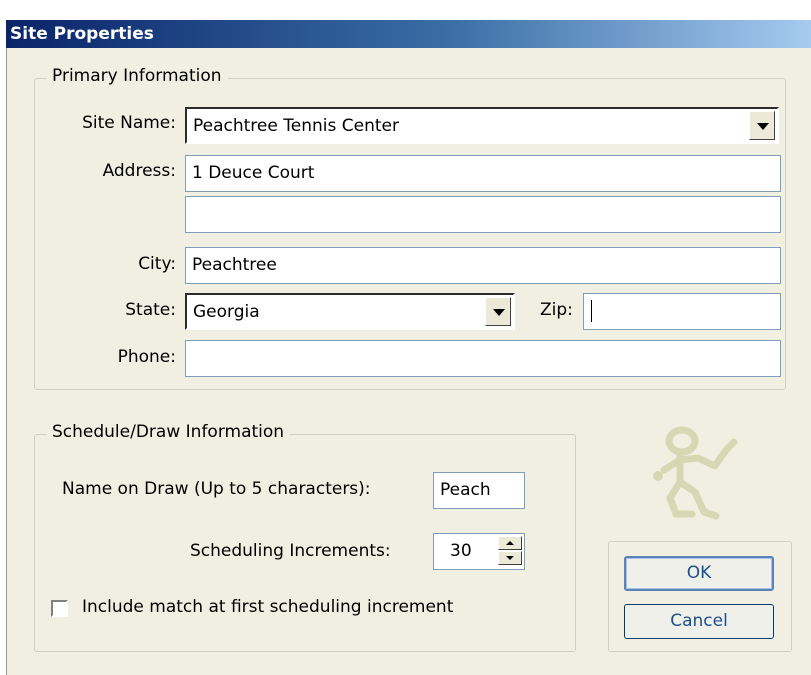 This screenshot has height=675, width=811. What do you see at coordinates (216, 489) in the screenshot?
I see `draw-name-label: Name on Draw (Up to 5 characters):` at bounding box center [216, 489].